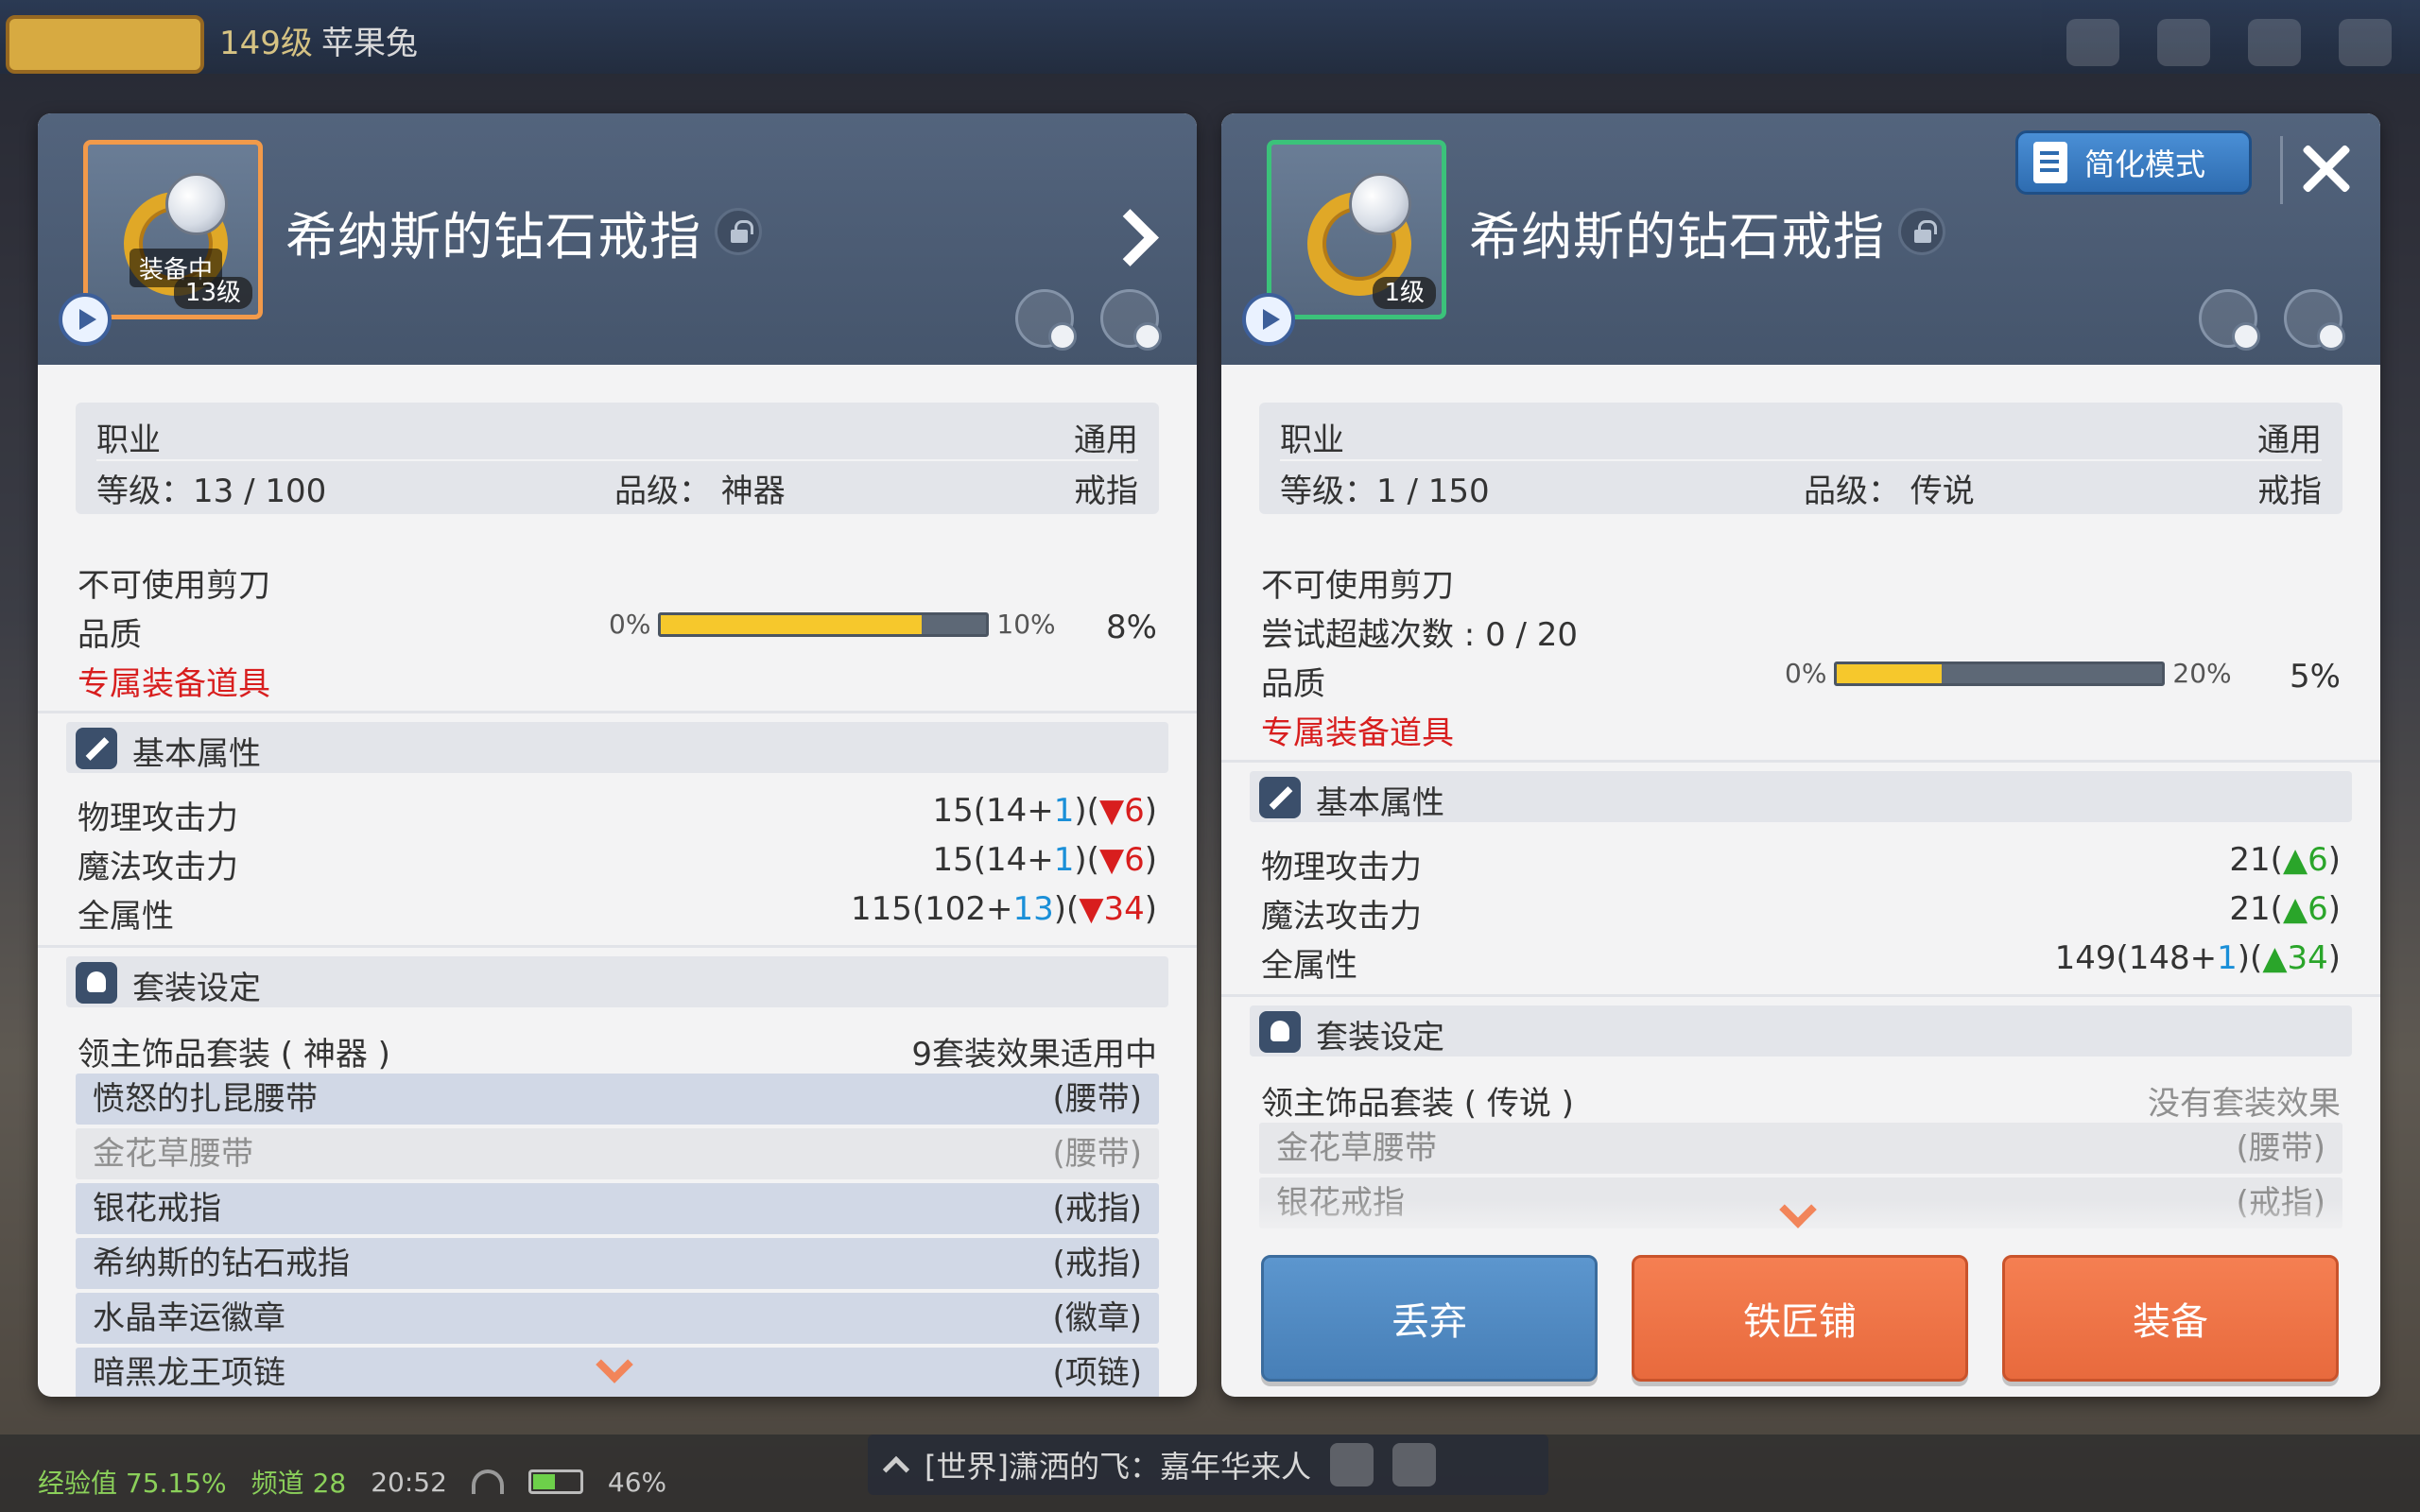  Describe the element at coordinates (1801, 1100) in the screenshot. I see `set-name-row: 领主饰品套装 ( 传说 ) 没有套装效果` at that location.